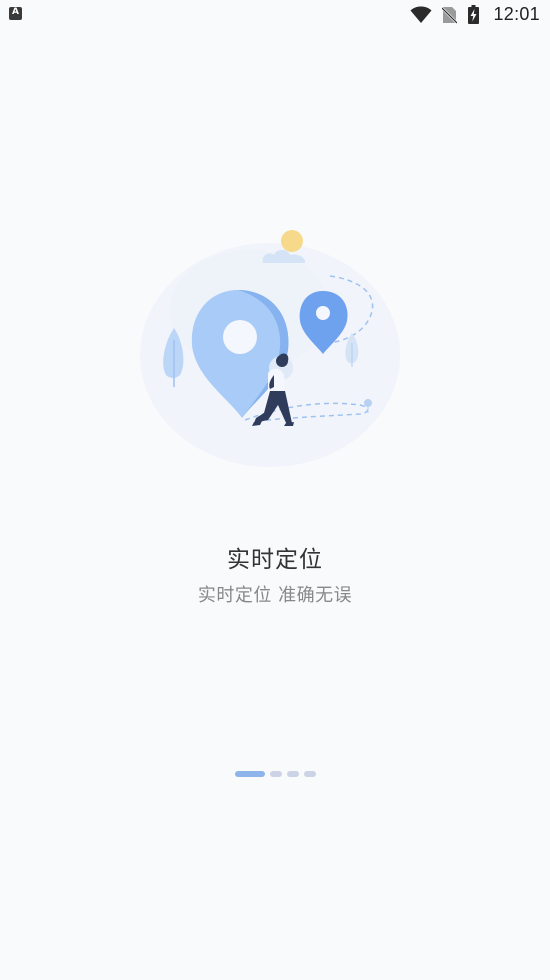  What do you see at coordinates (292, 241) in the screenshot?
I see `sun-icon` at bounding box center [292, 241].